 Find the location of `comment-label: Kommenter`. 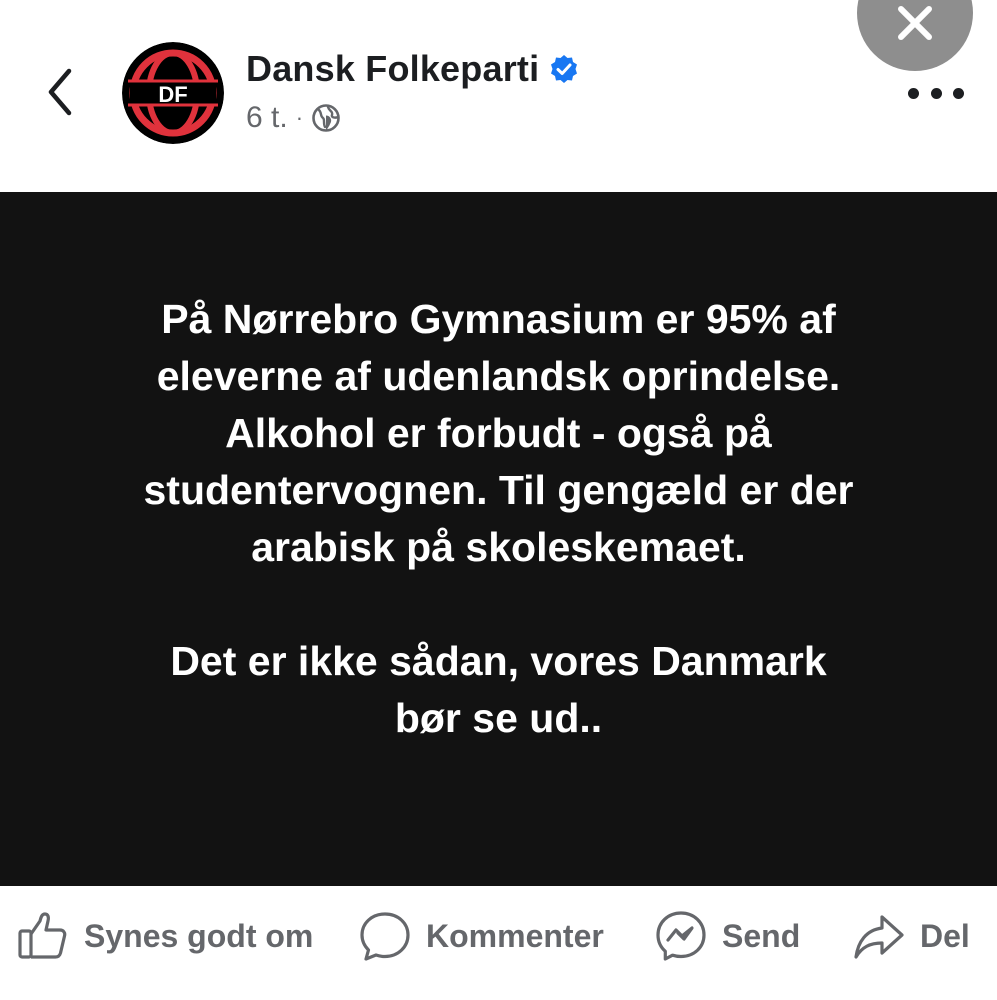

comment-label: Kommenter is located at coordinates (515, 935).